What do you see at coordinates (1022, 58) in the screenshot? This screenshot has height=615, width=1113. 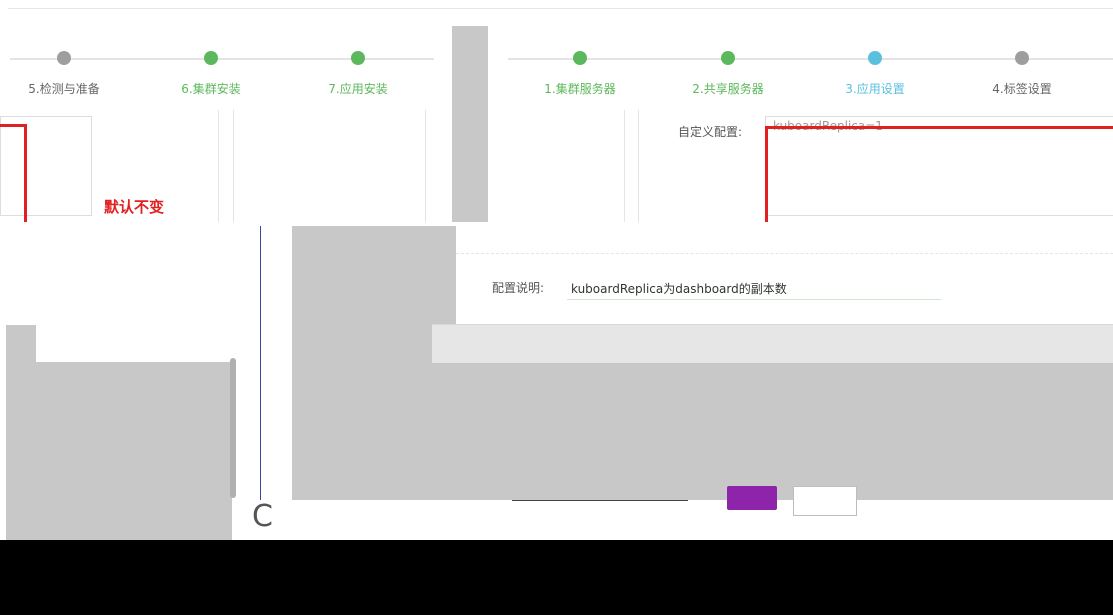 I see `right-step-4-dot` at bounding box center [1022, 58].